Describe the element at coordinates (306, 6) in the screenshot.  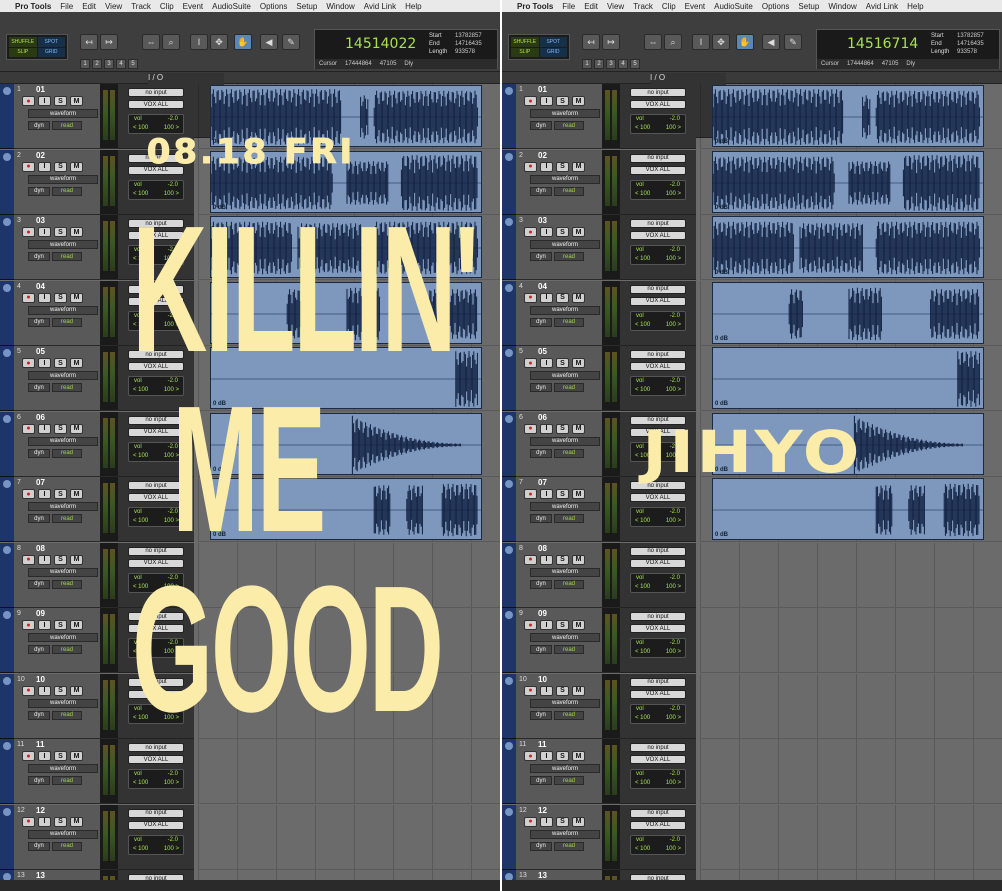
I see `menu-item: Setup` at that location.